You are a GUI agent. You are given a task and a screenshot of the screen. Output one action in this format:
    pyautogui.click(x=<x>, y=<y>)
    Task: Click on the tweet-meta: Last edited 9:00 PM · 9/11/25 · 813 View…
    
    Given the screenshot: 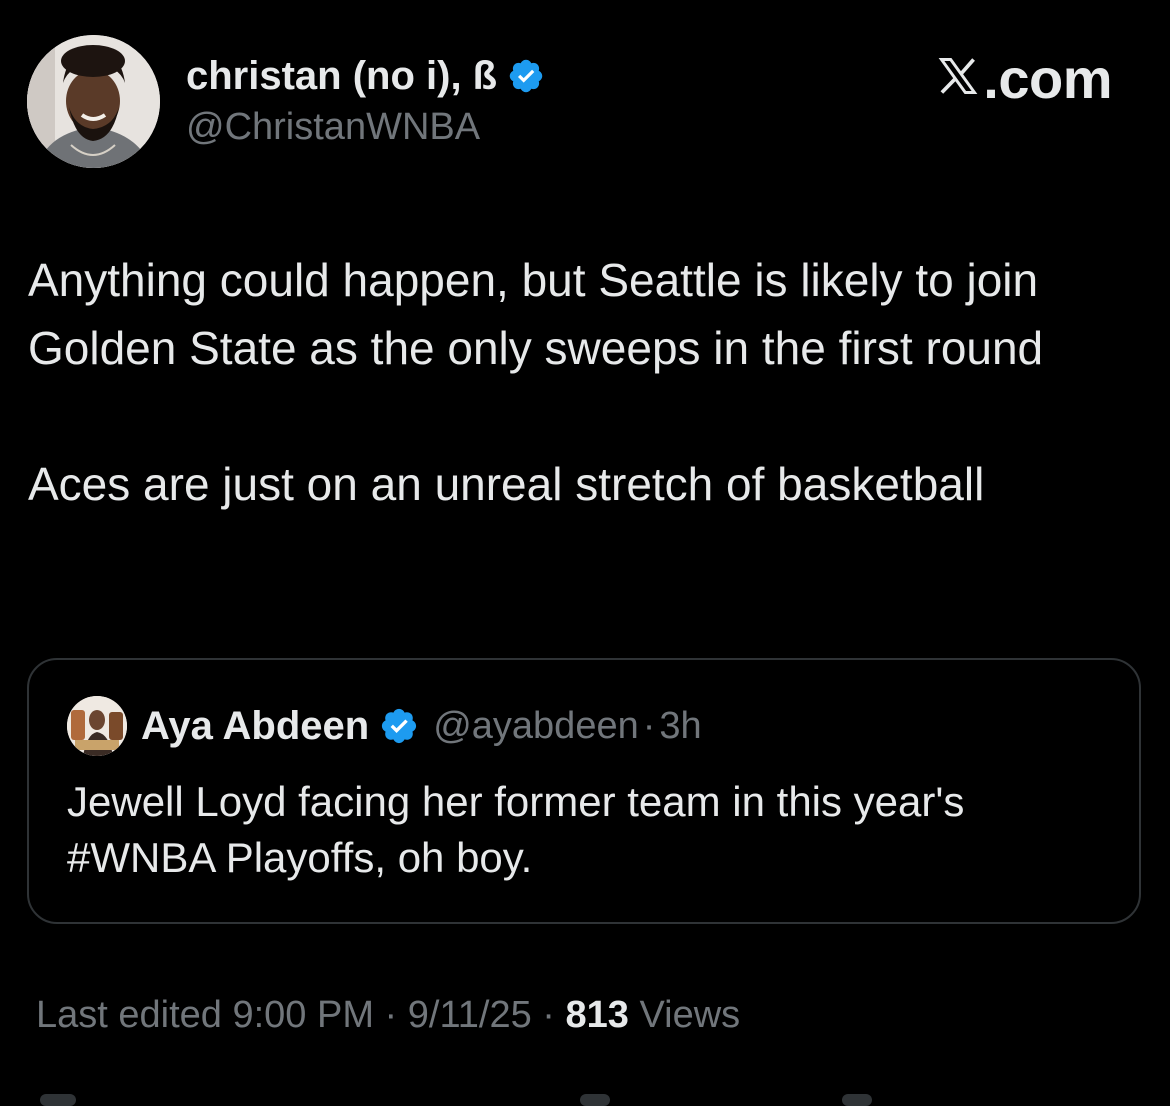 What is the action you would take?
    pyautogui.click(x=388, y=1015)
    